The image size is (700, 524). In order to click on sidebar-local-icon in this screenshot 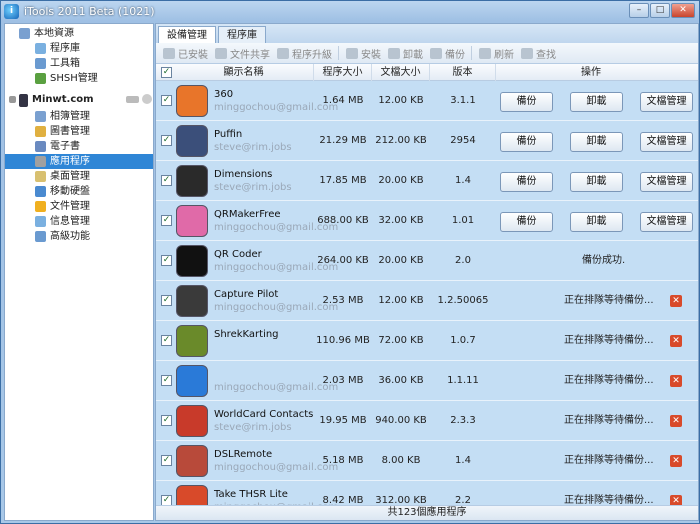, I will do `click(40, 48)`.